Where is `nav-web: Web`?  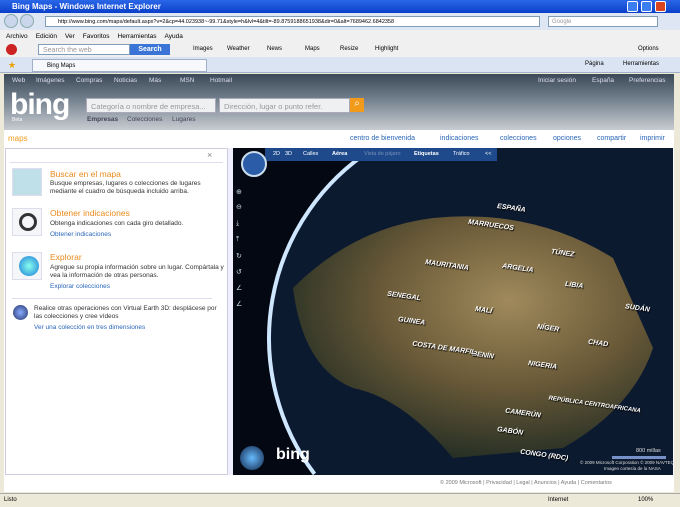
nav-web: Web is located at coordinates (18, 80).